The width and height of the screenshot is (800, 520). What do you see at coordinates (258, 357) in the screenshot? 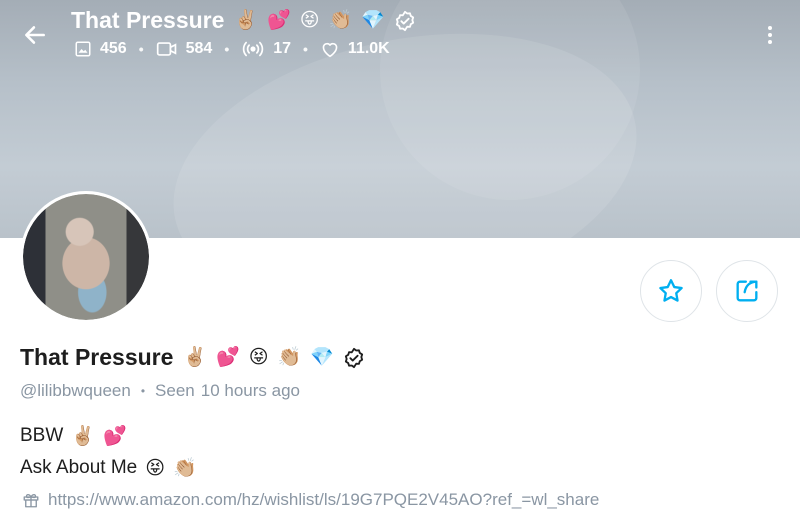
I see `name-emoji: 😝` at bounding box center [258, 357].